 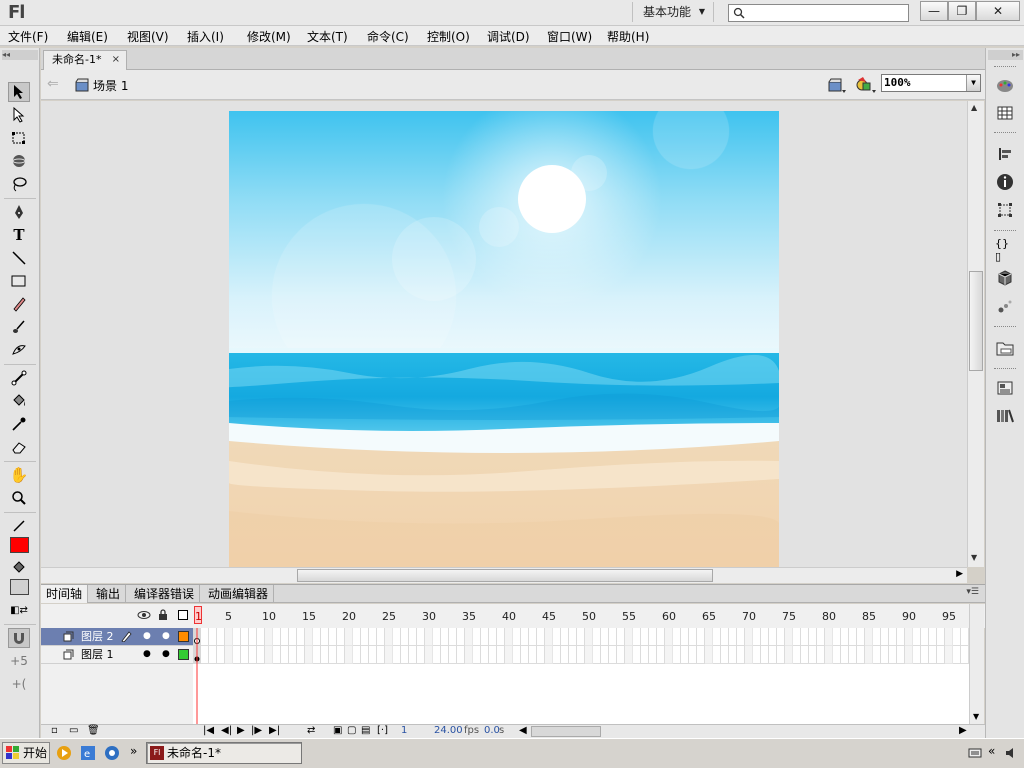 What do you see at coordinates (1011, 753) in the screenshot?
I see `speaker-icon` at bounding box center [1011, 753].